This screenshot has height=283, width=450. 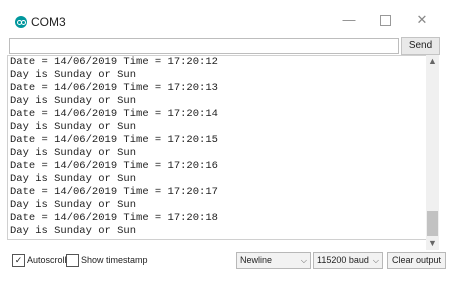 I want to click on show-timestamp-label: Show timestamp, so click(x=114, y=260).